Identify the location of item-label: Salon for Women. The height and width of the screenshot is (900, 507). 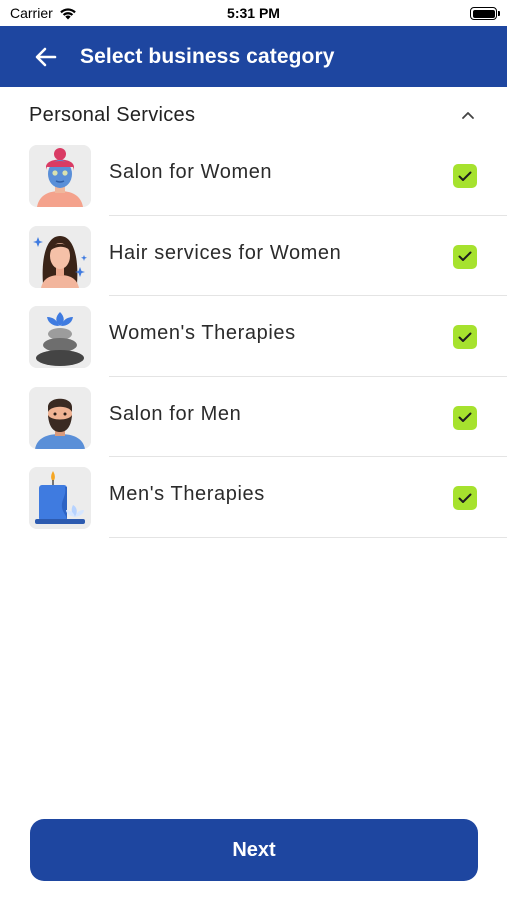
(191, 172).